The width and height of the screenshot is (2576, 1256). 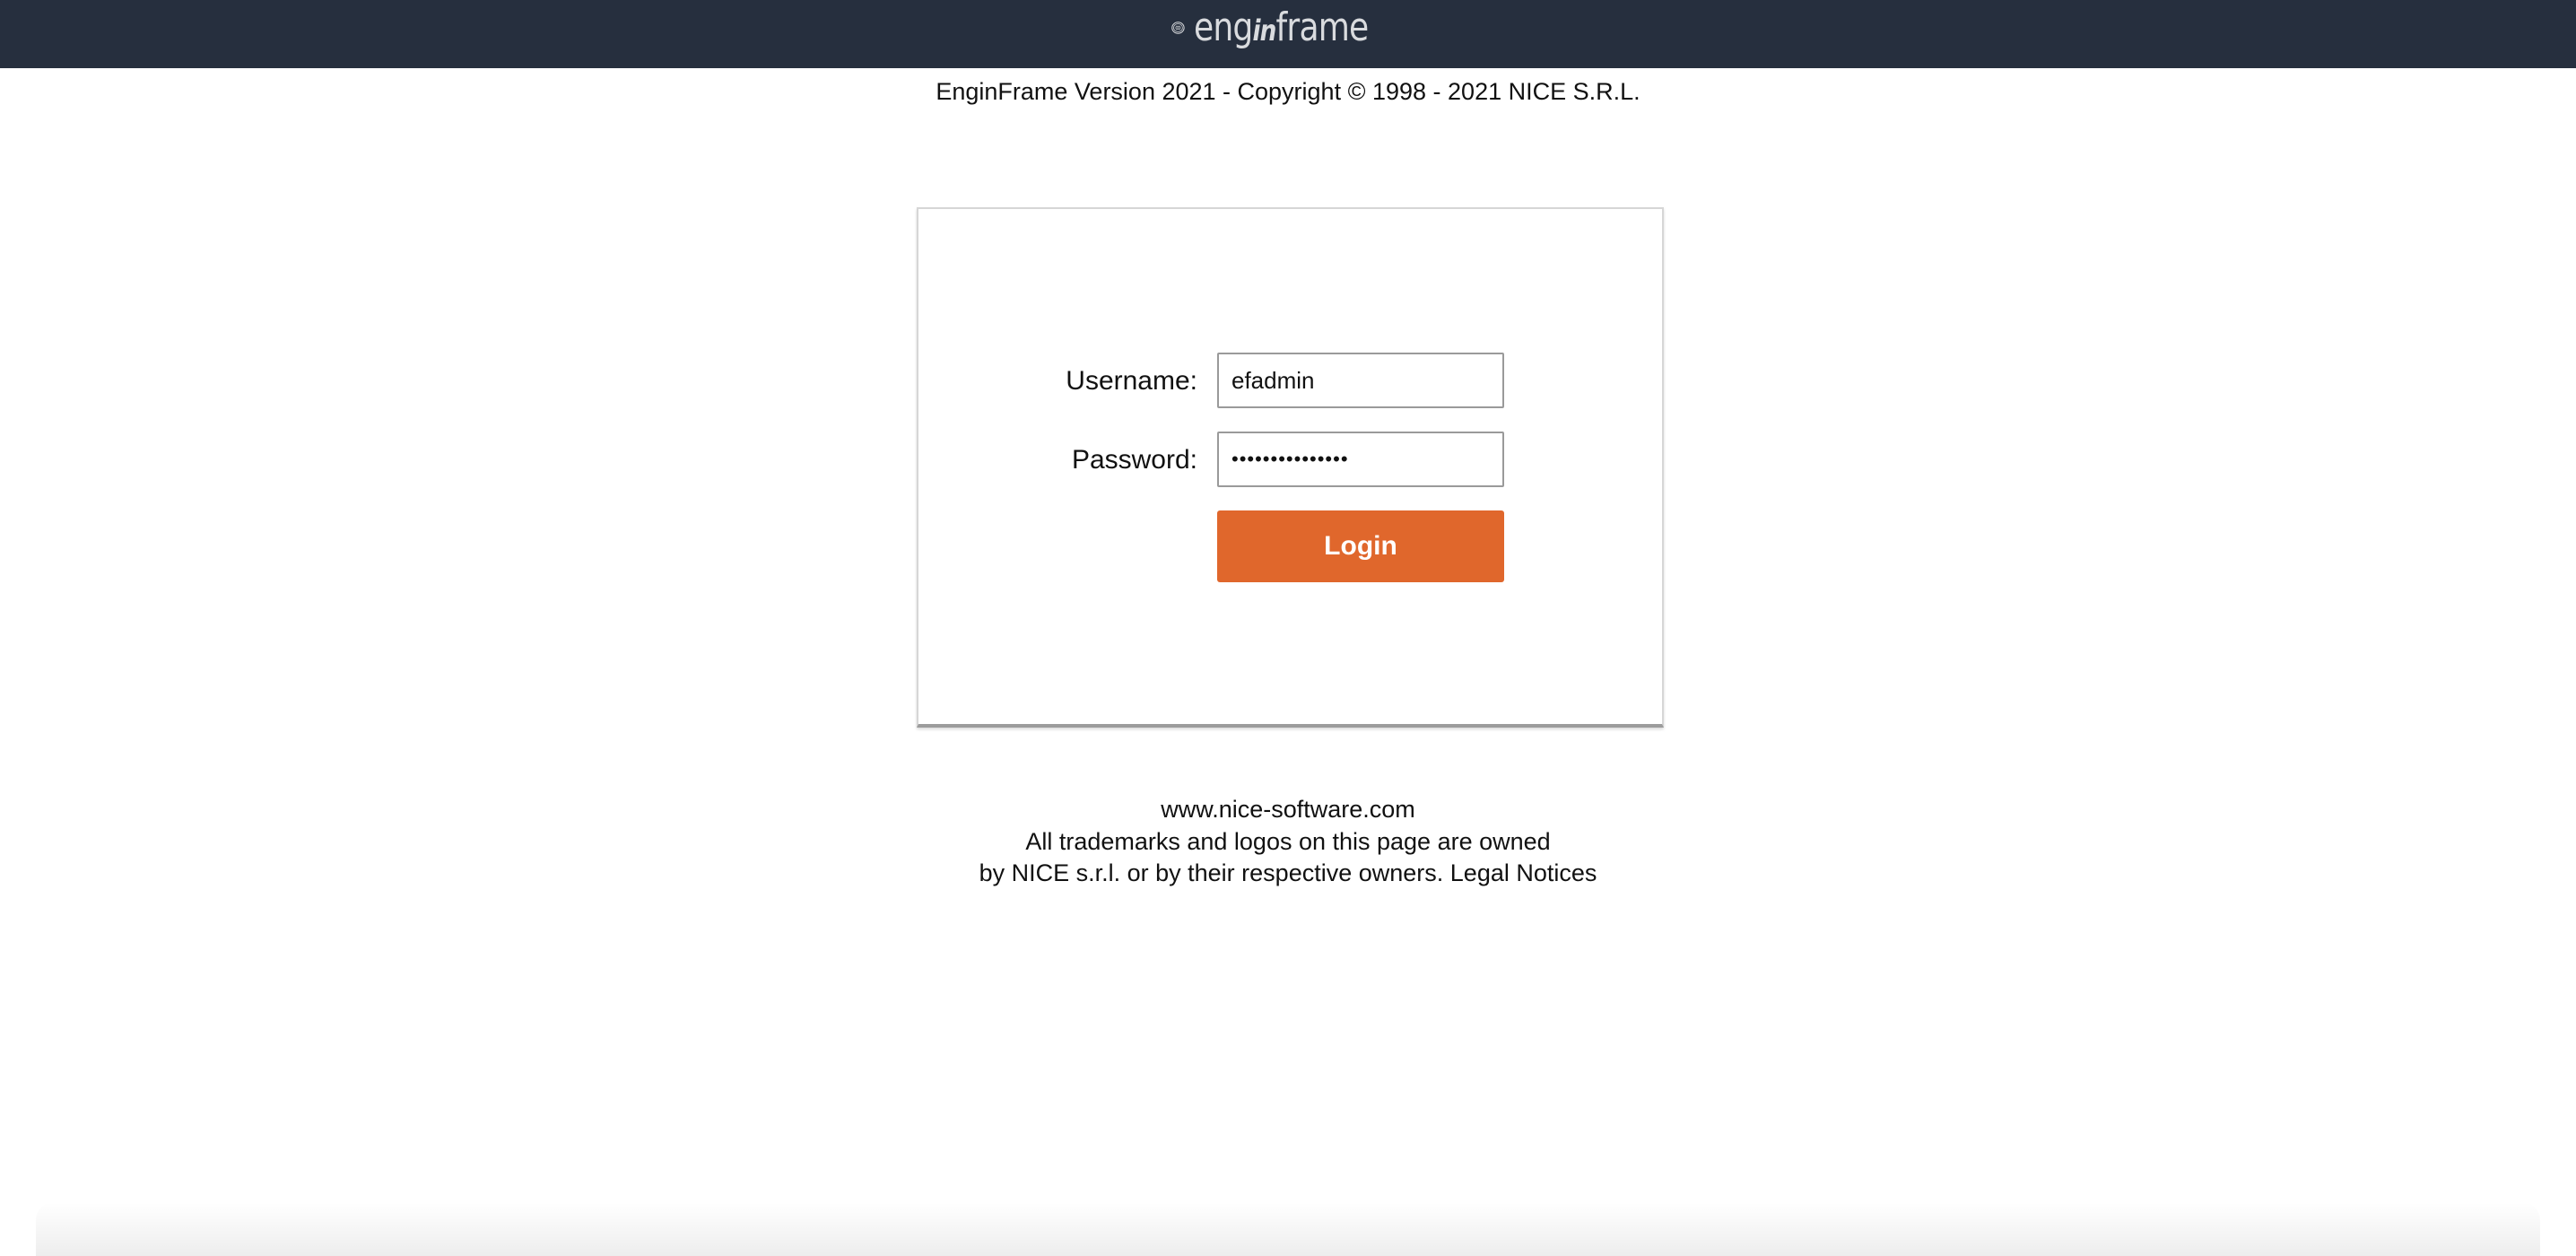 I want to click on website-link: www.nice-software.com, so click(x=1288, y=809).